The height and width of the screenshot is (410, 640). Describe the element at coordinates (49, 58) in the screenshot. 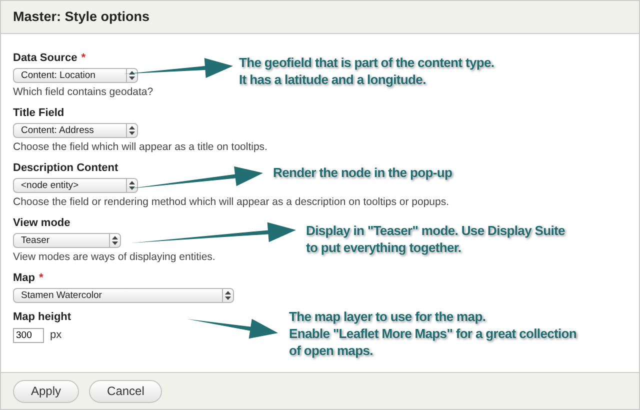

I see `field-label: Data Source *` at that location.